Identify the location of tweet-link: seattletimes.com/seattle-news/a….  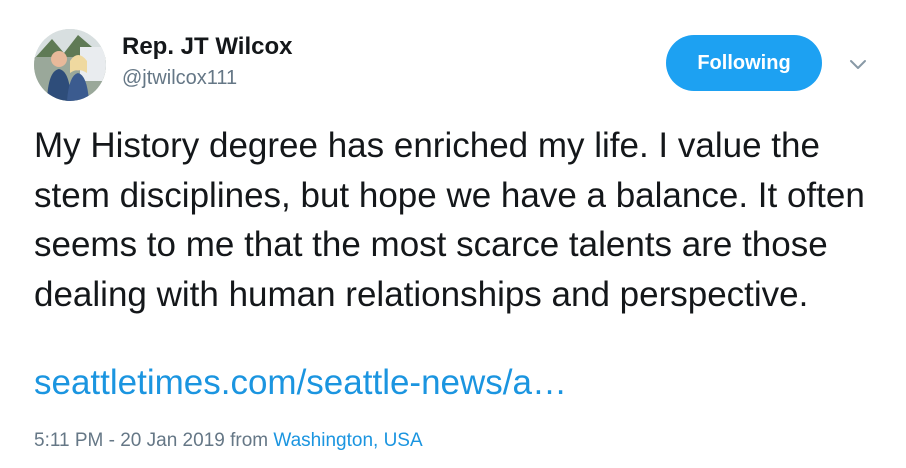
(300, 383).